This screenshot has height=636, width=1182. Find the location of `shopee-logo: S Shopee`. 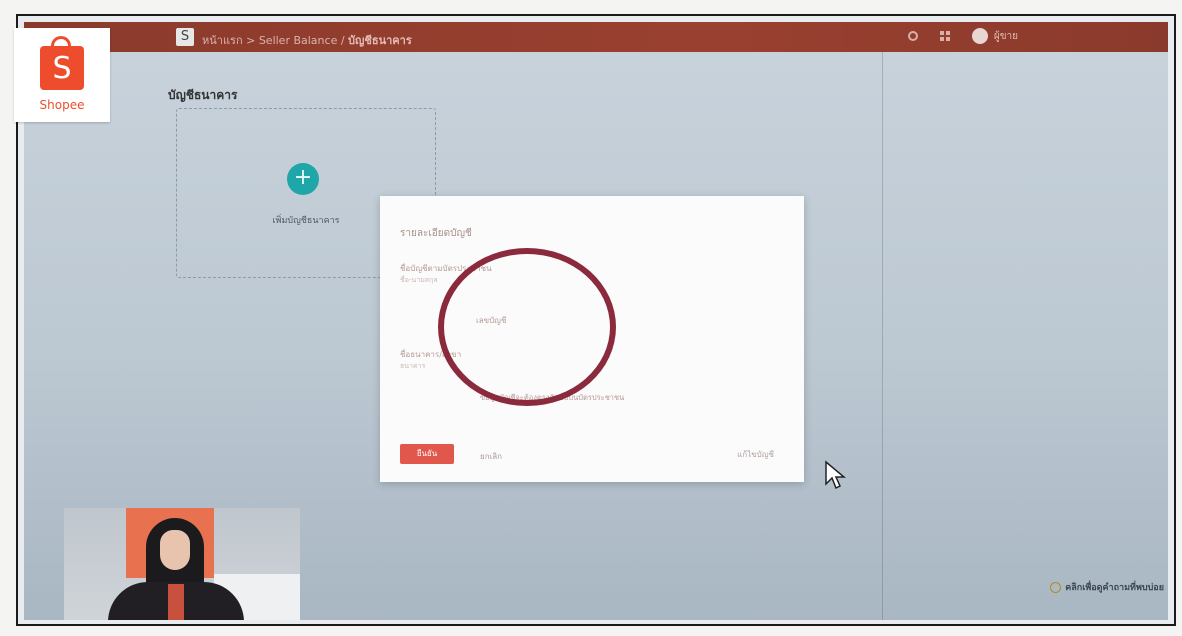

shopee-logo: S Shopee is located at coordinates (62, 75).